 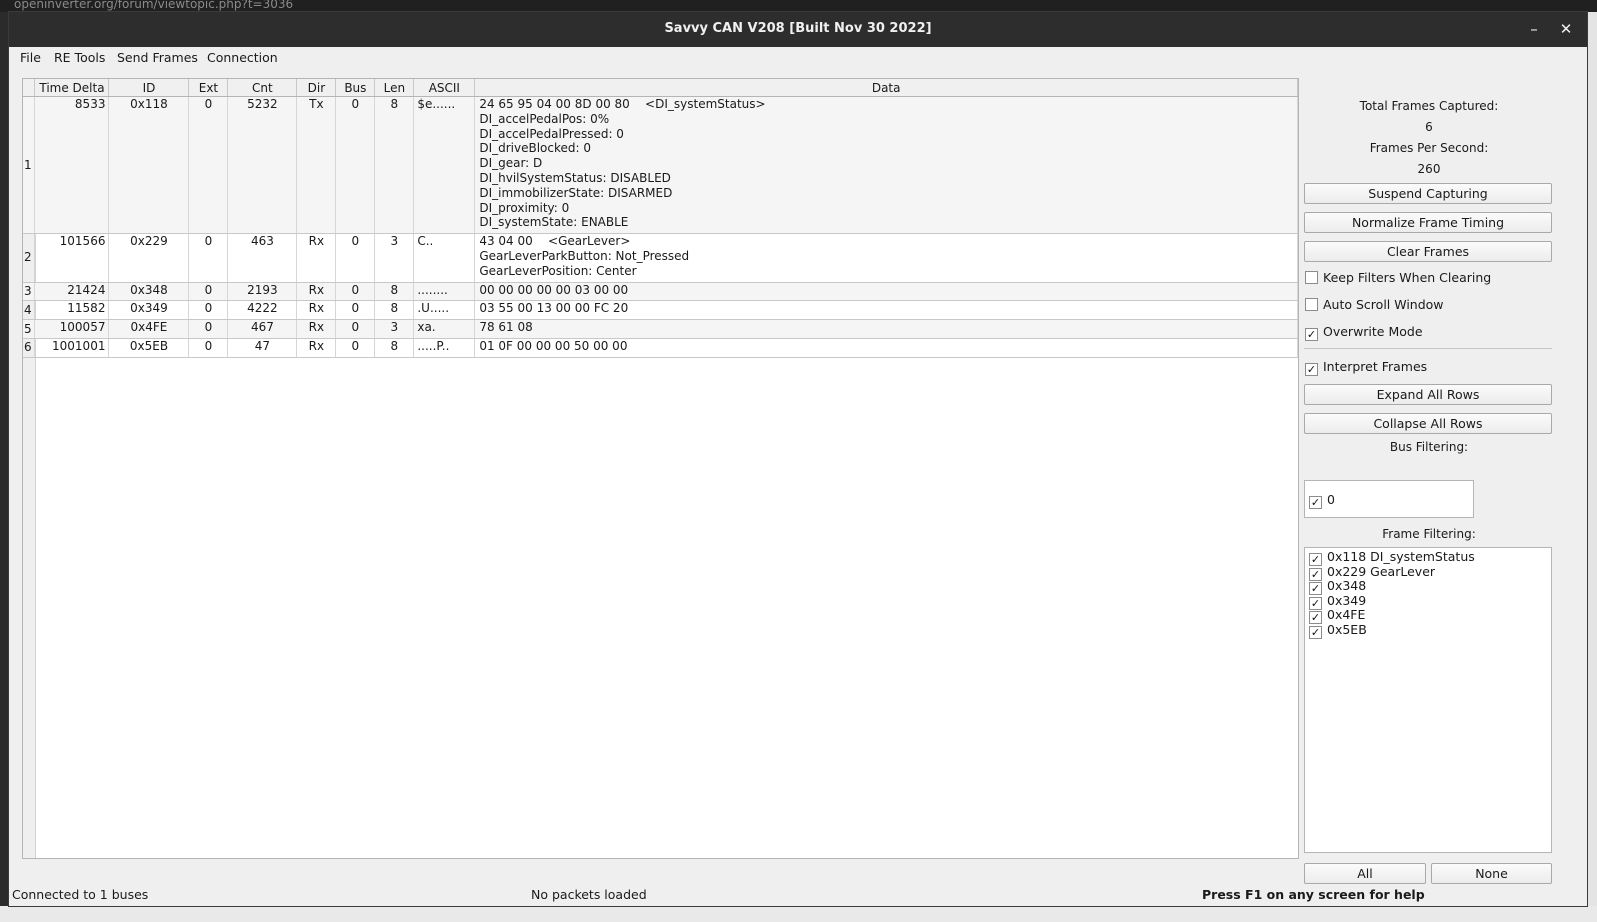 I want to click on total-frames-value: 6, so click(x=1429, y=127).